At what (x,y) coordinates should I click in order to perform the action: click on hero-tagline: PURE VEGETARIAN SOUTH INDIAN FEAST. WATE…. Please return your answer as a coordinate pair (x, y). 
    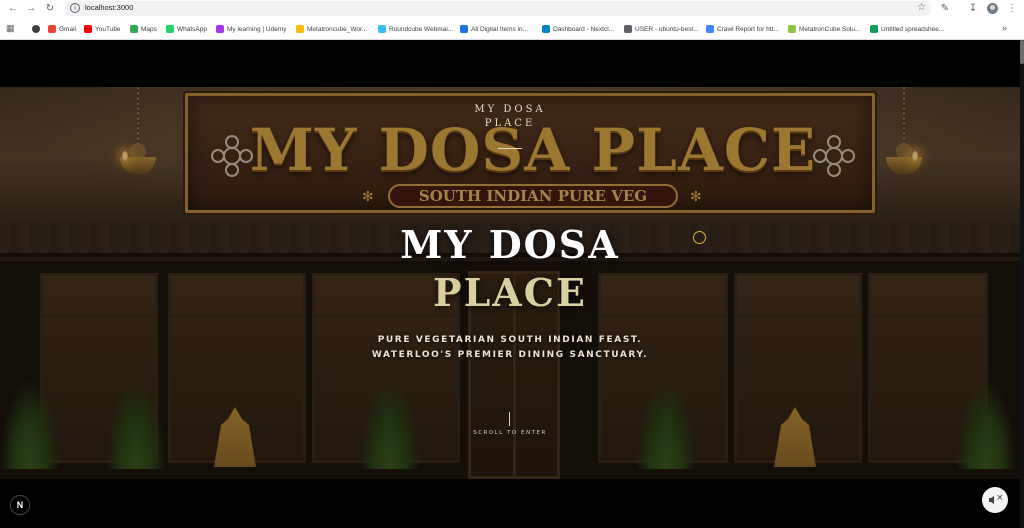
    Looking at the image, I should click on (510, 348).